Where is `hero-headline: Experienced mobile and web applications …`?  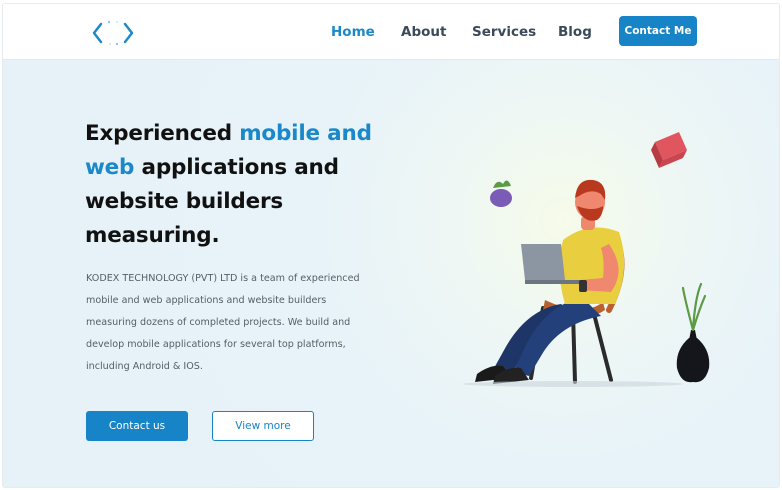 hero-headline: Experienced mobile and web applications … is located at coordinates (235, 185).